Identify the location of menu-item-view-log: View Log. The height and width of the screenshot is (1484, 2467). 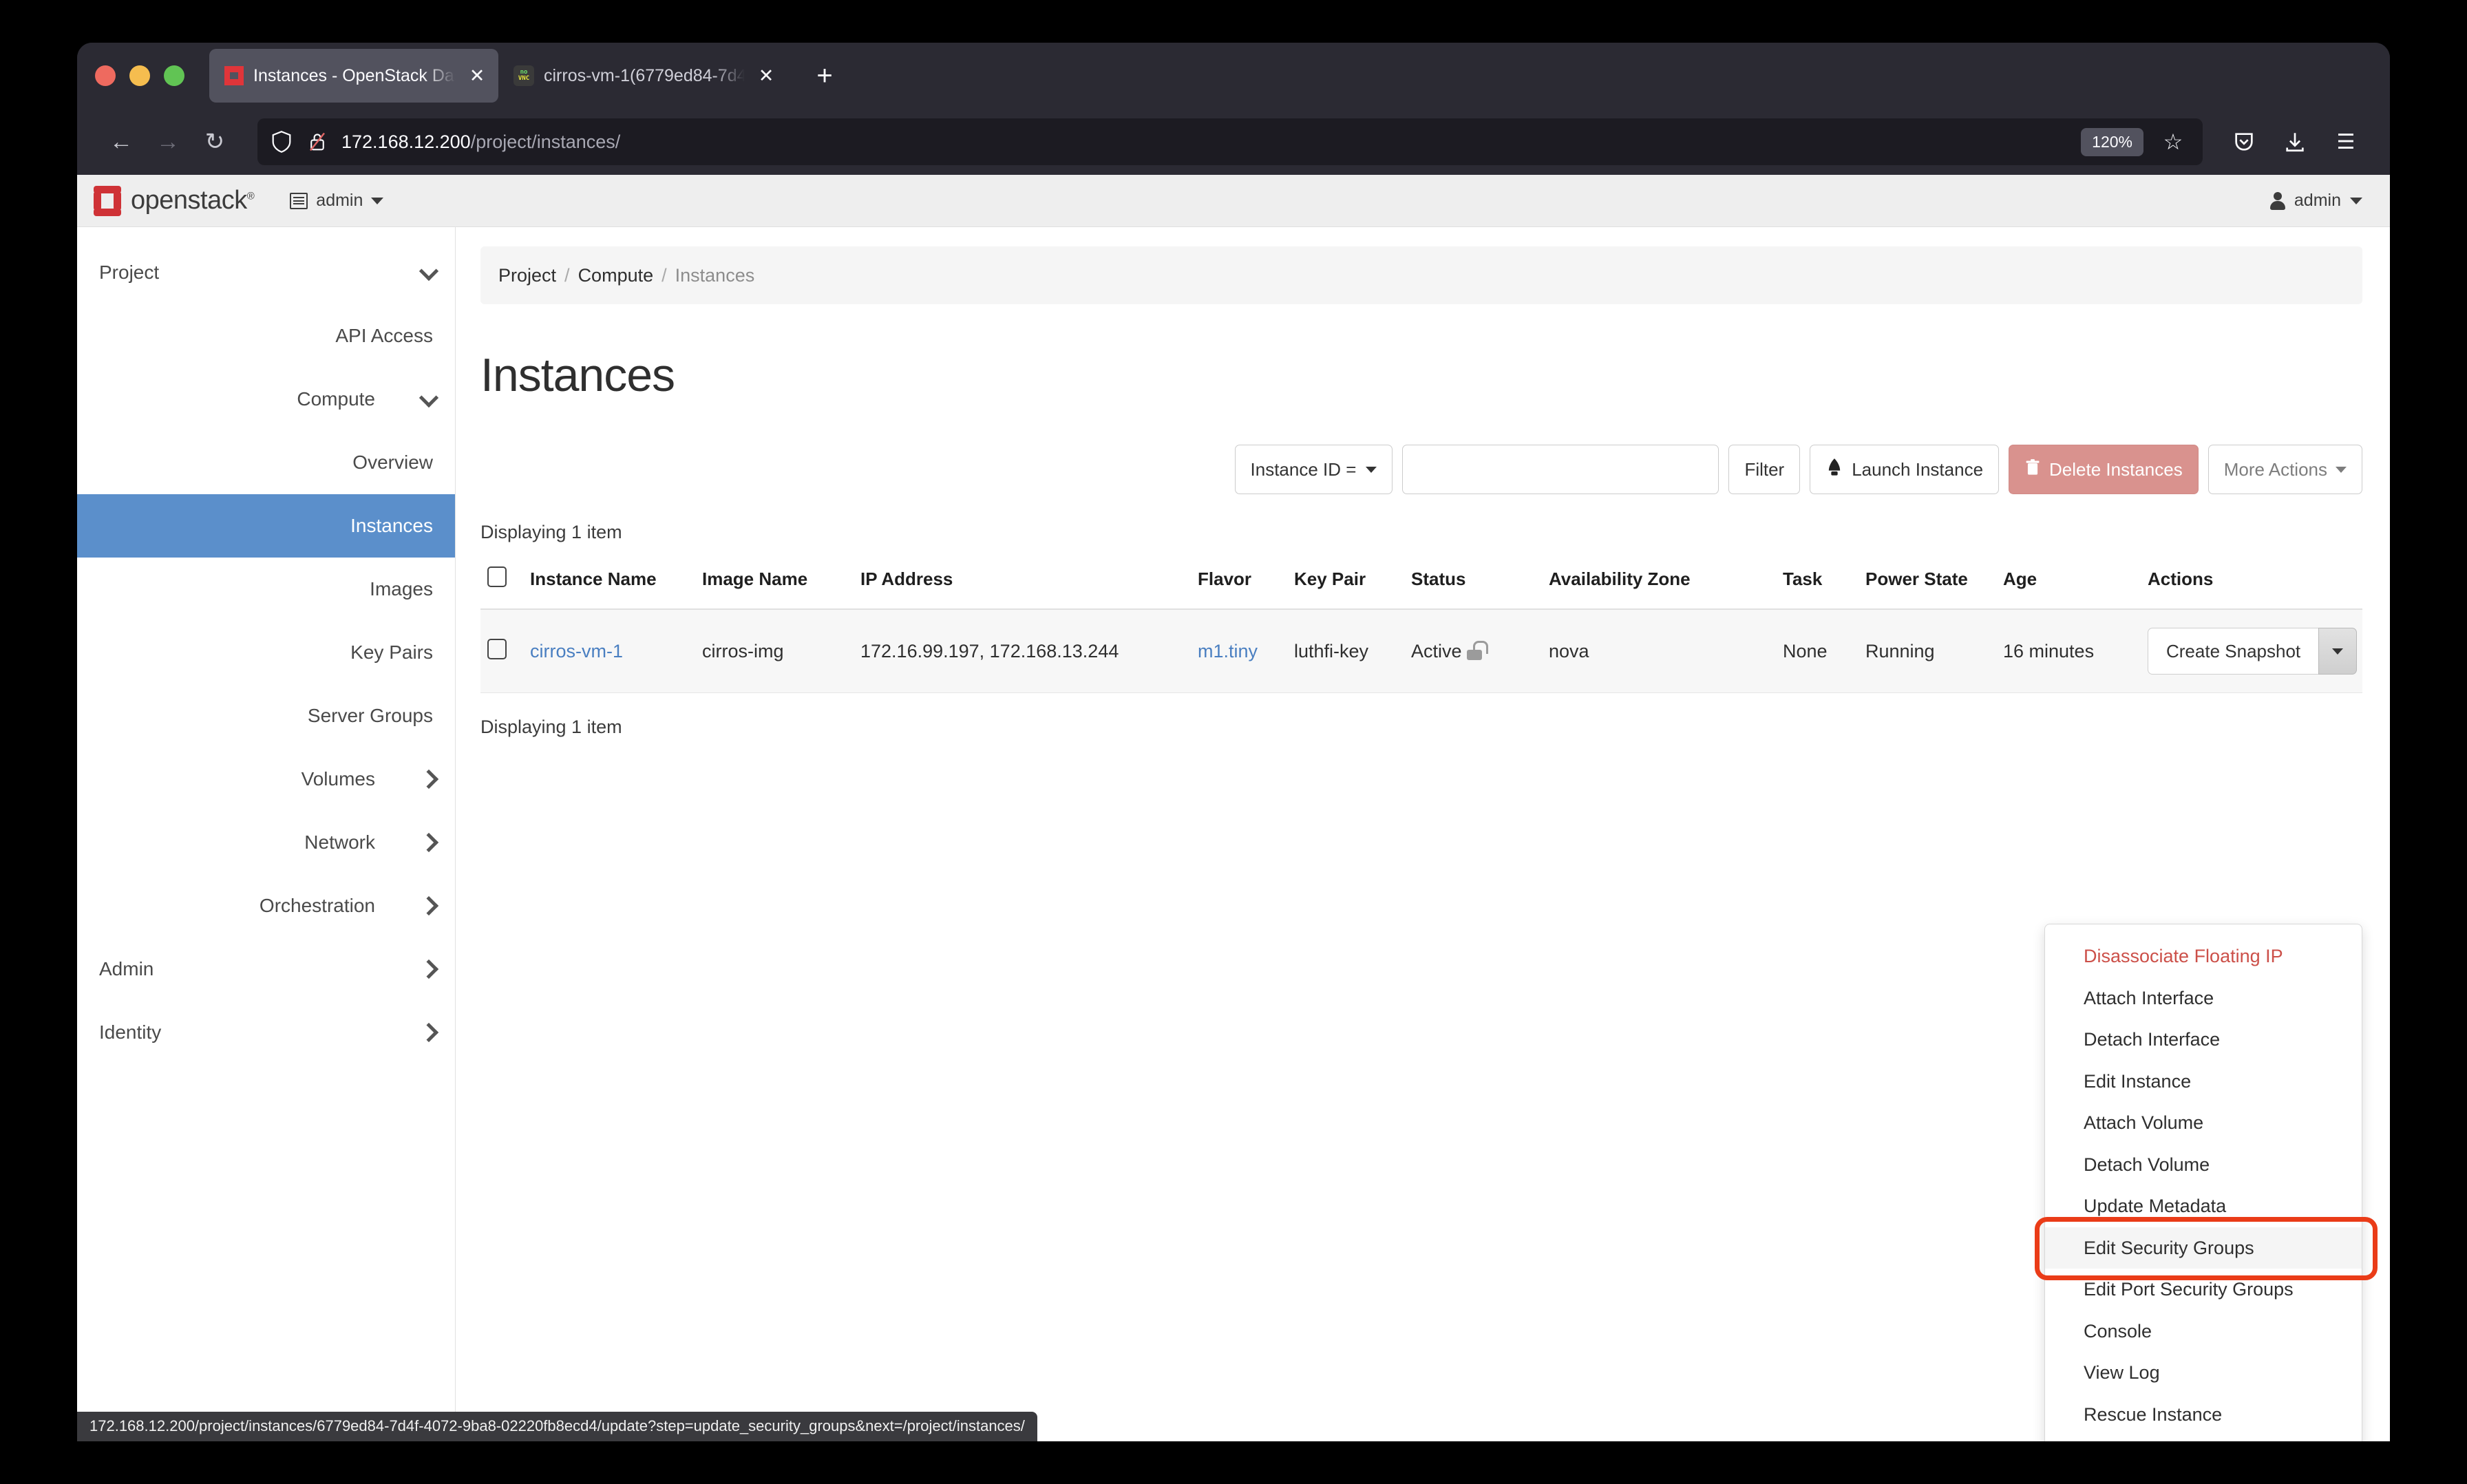
(2203, 1373).